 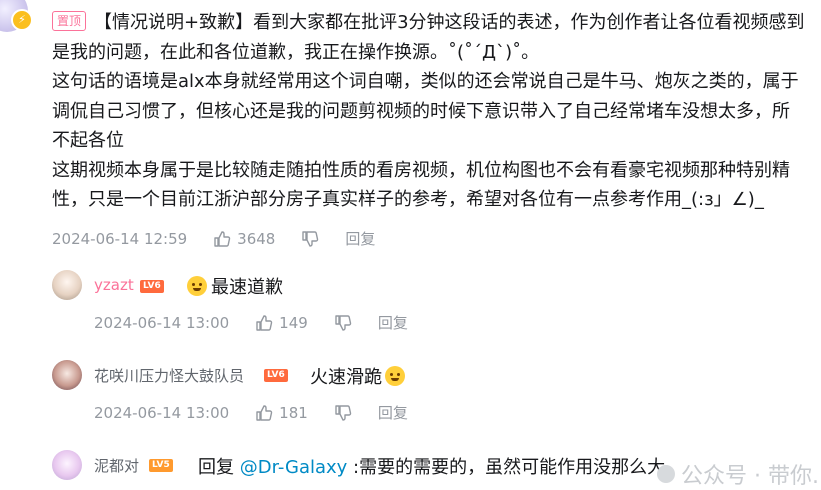 I want to click on like-button: 181, so click(x=281, y=413).